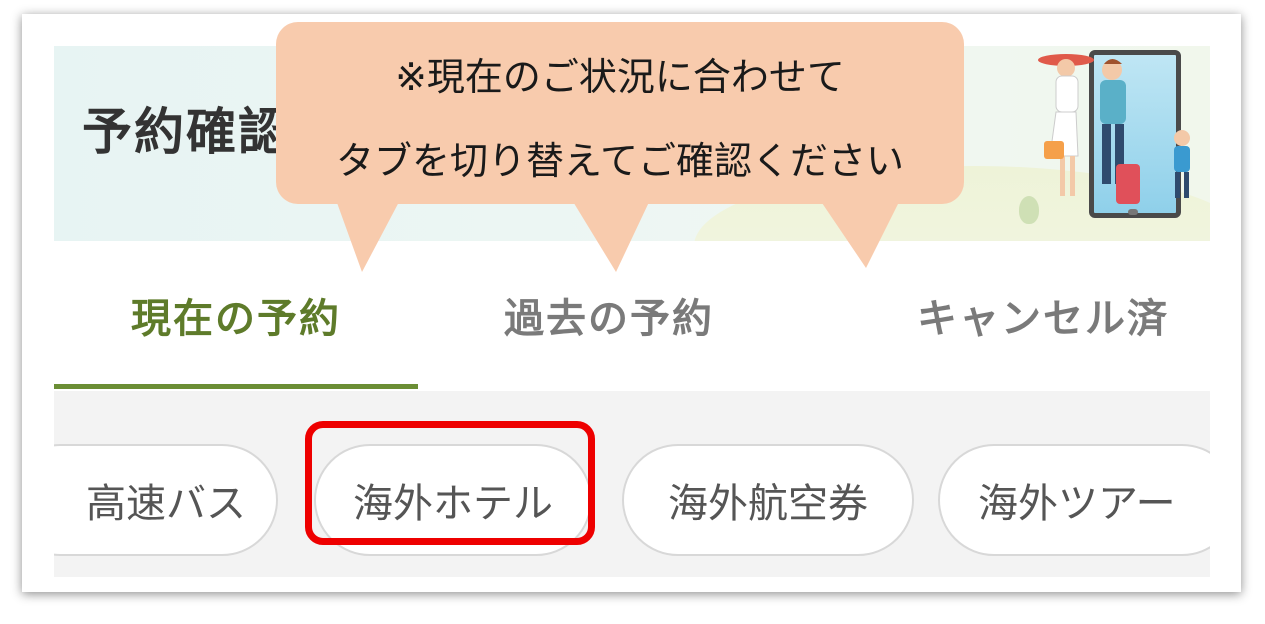 Image resolution: width=1265 pixels, height=624 pixels. I want to click on travel-family-illustration, so click(1107, 143).